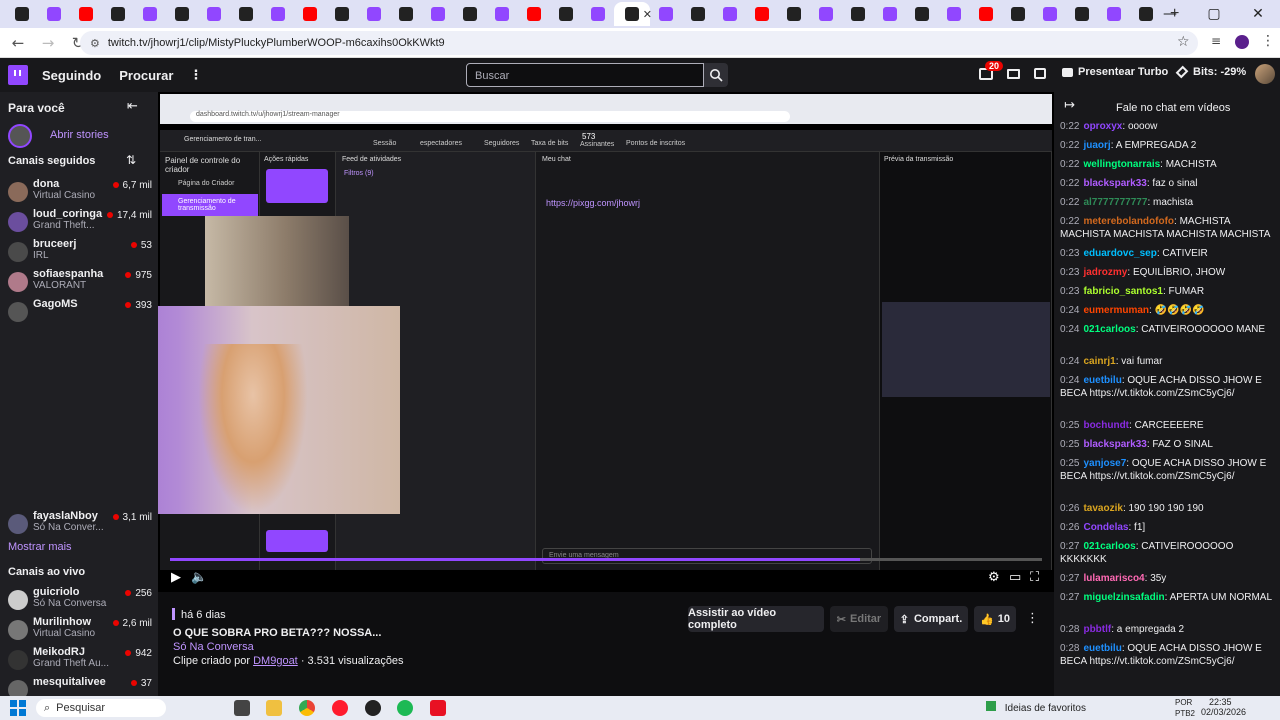 The height and width of the screenshot is (720, 1280). Describe the element at coordinates (373, 708) in the screenshot. I see `app-icon` at that location.